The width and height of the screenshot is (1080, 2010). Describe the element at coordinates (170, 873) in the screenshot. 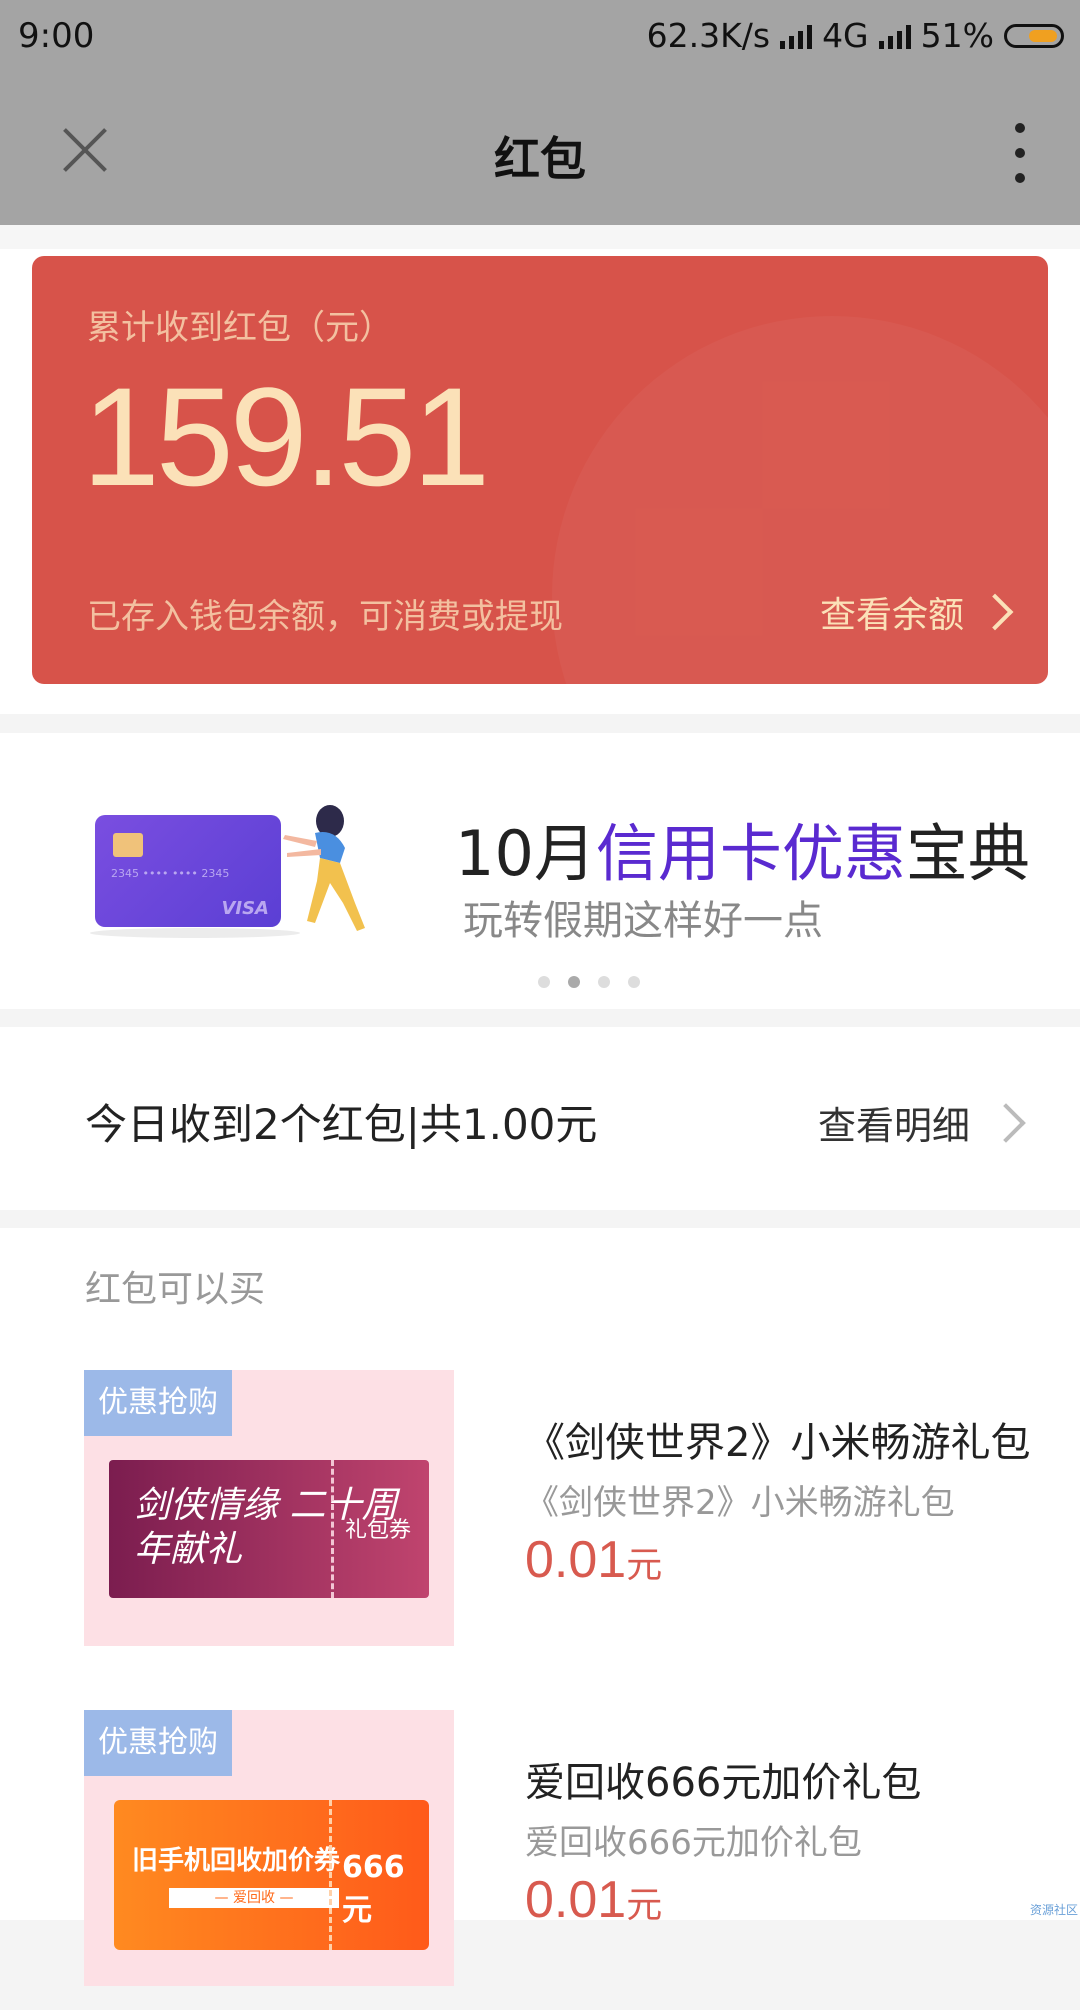

I see `card-number: 2345 •••• •••• 2345` at that location.